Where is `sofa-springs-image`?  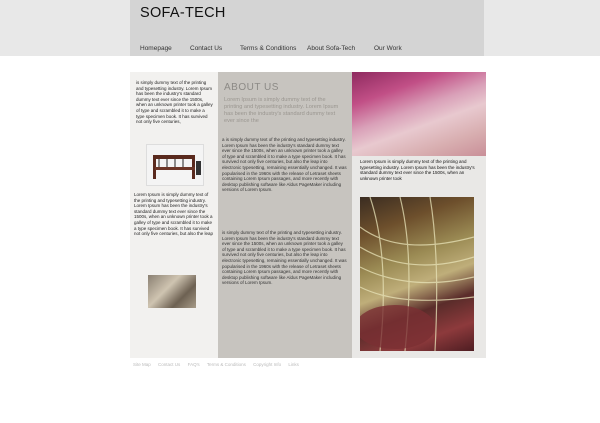 sofa-springs-image is located at coordinates (172, 291).